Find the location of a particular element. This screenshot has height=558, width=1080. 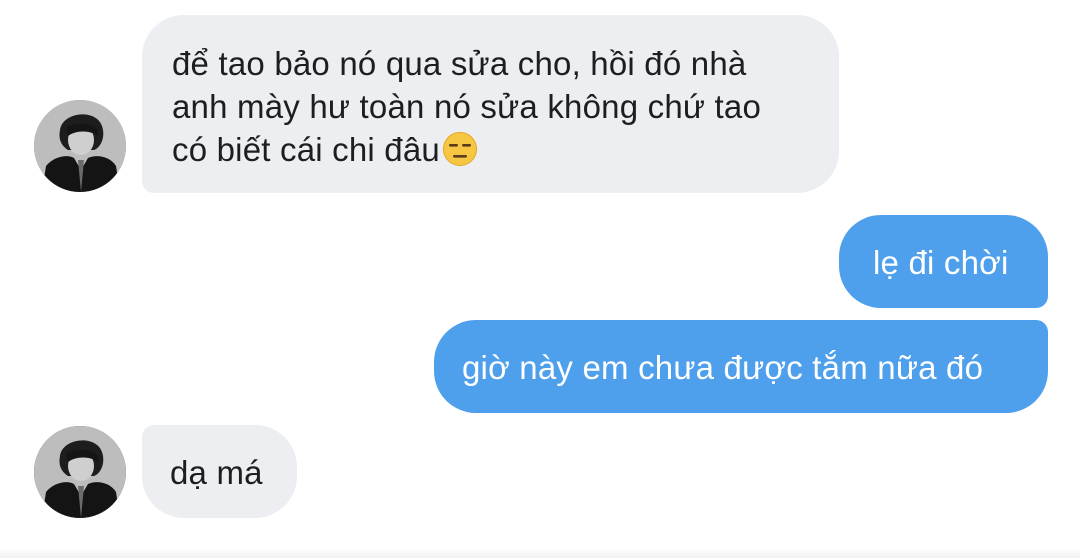

outgoing-message-bubble: lẹ đi chời is located at coordinates (943, 261).